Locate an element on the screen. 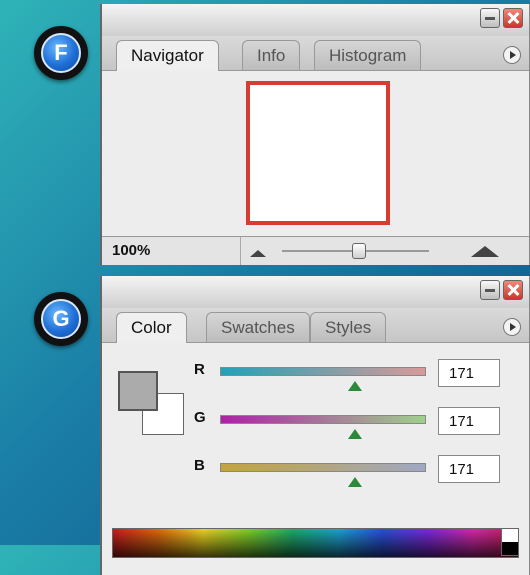  tab-histogram: Histogram is located at coordinates (368, 55).